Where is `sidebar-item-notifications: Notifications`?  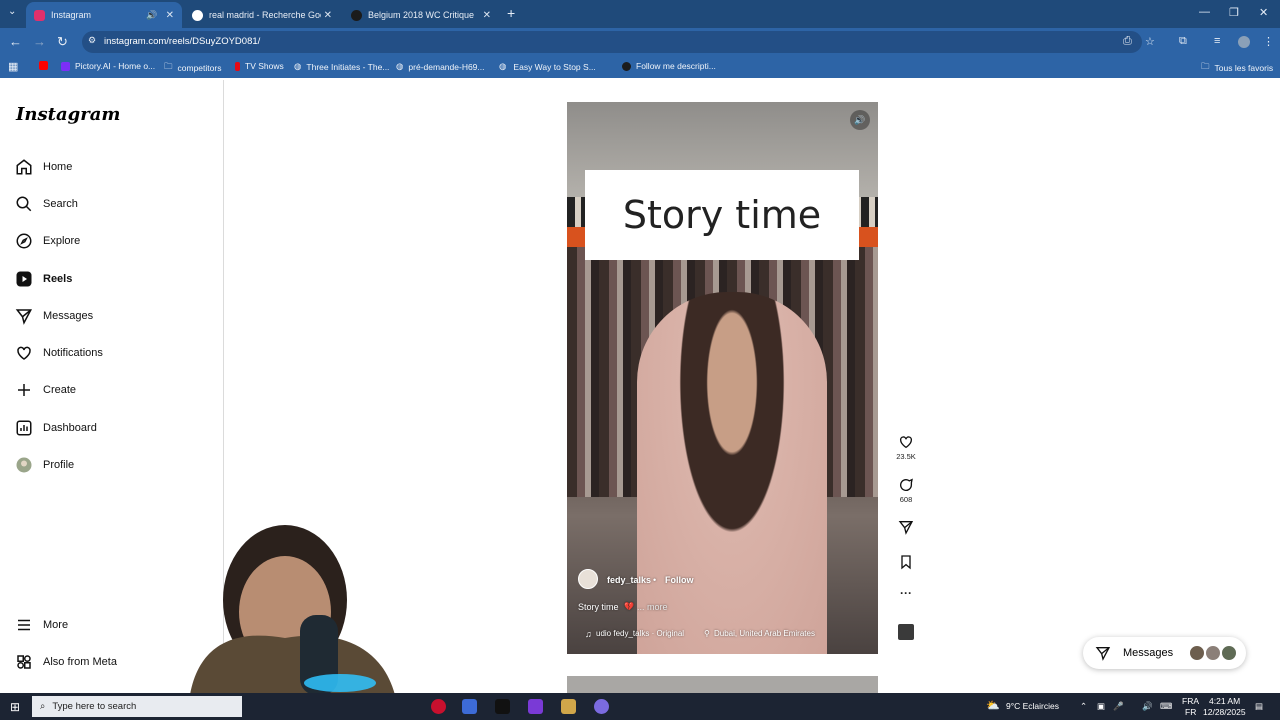
sidebar-item-notifications: Notifications is located at coordinates (59, 353).